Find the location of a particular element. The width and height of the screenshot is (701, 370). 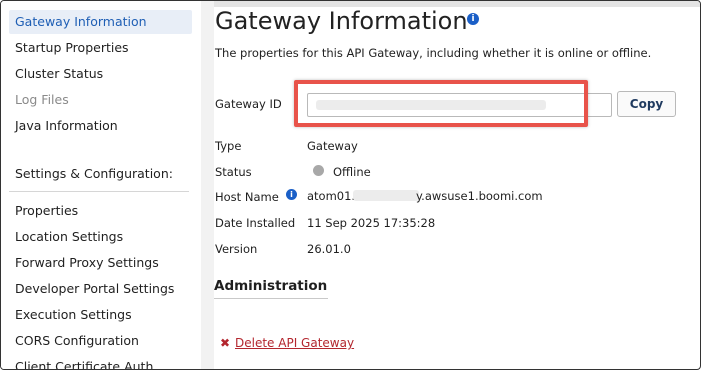

settings-section-heading: Settings & Configuration: is located at coordinates (94, 173).